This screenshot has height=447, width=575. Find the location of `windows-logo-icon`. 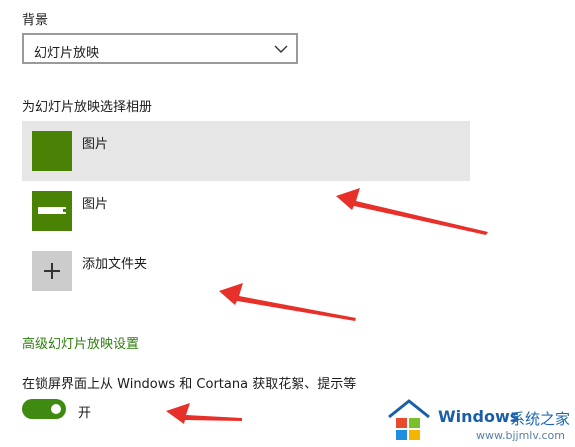

windows-logo-icon is located at coordinates (409, 419).